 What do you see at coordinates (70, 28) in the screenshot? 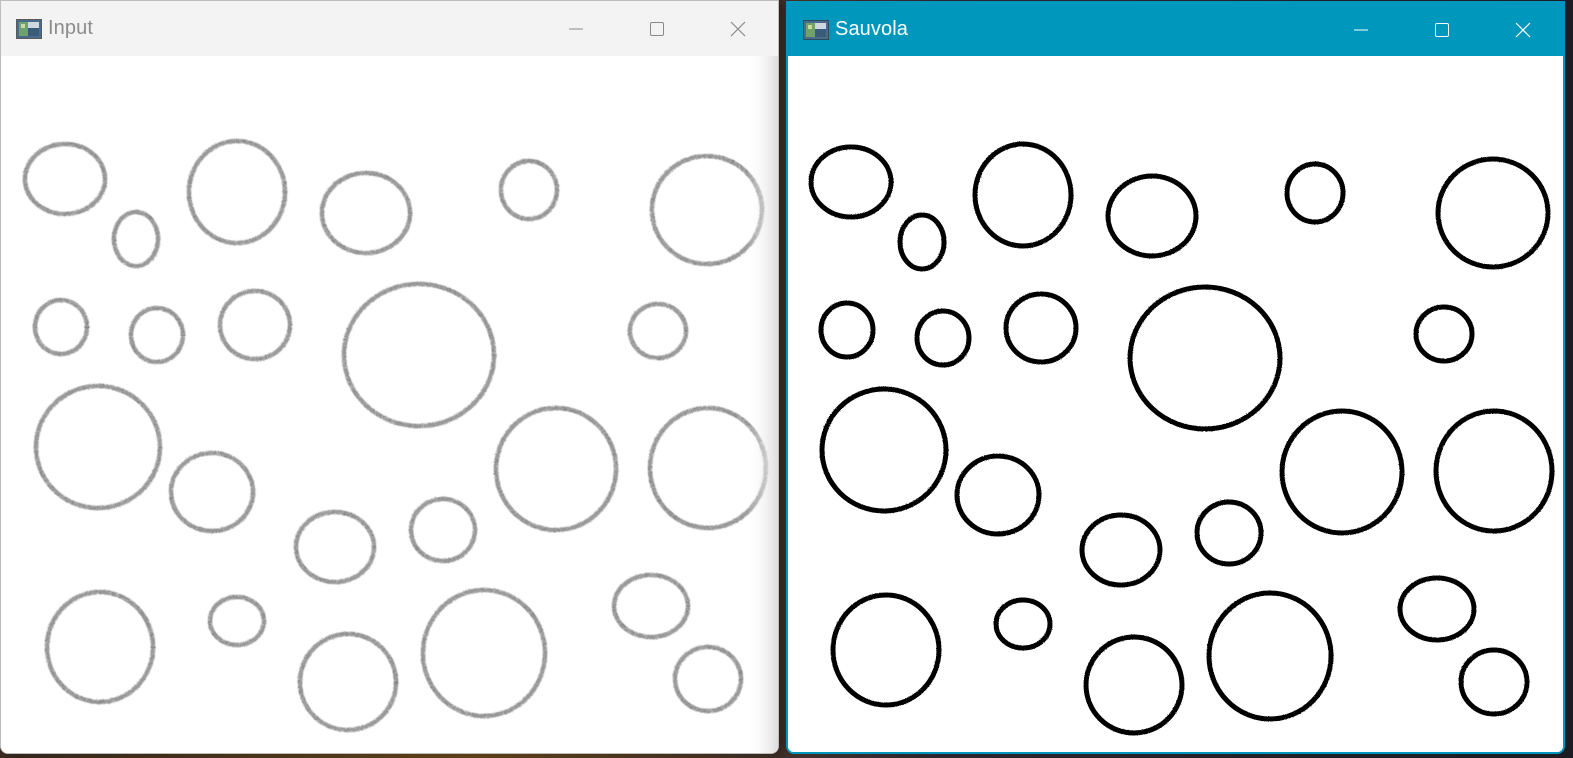
I see `input-window-title: Input` at bounding box center [70, 28].